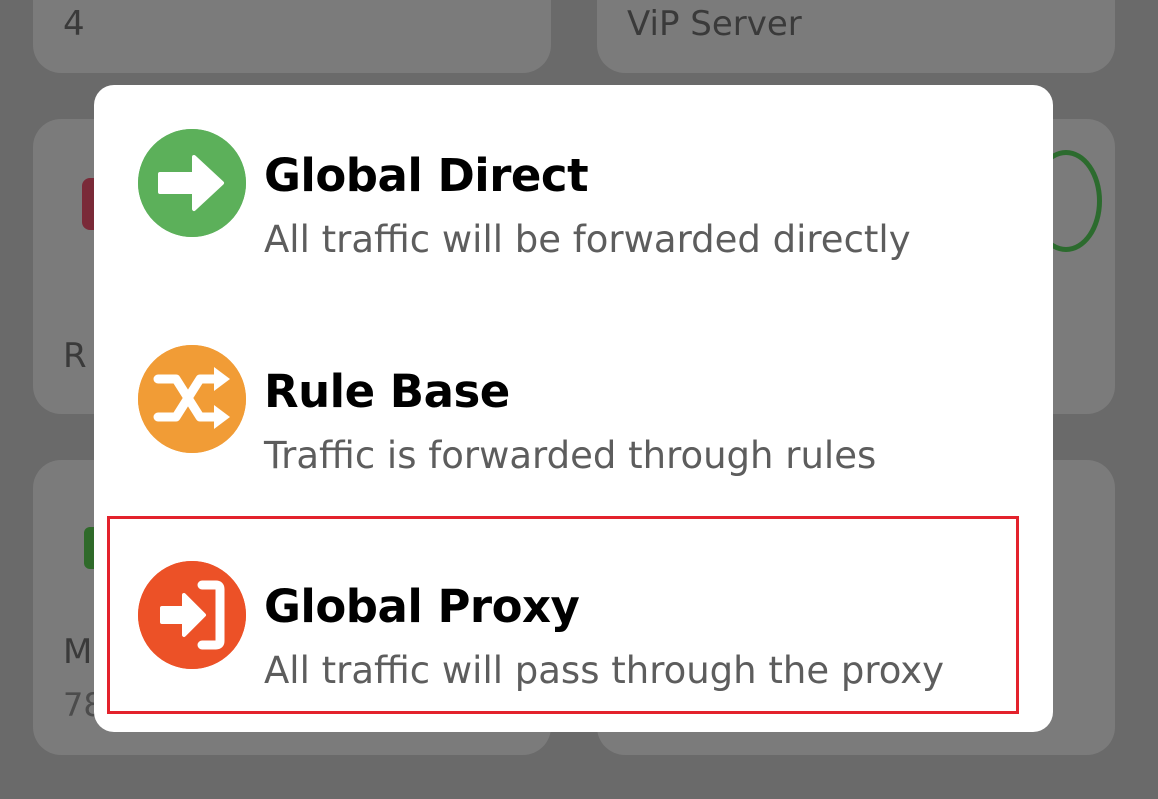  Describe the element at coordinates (426, 175) in the screenshot. I see `option-title: Global Direct` at that location.